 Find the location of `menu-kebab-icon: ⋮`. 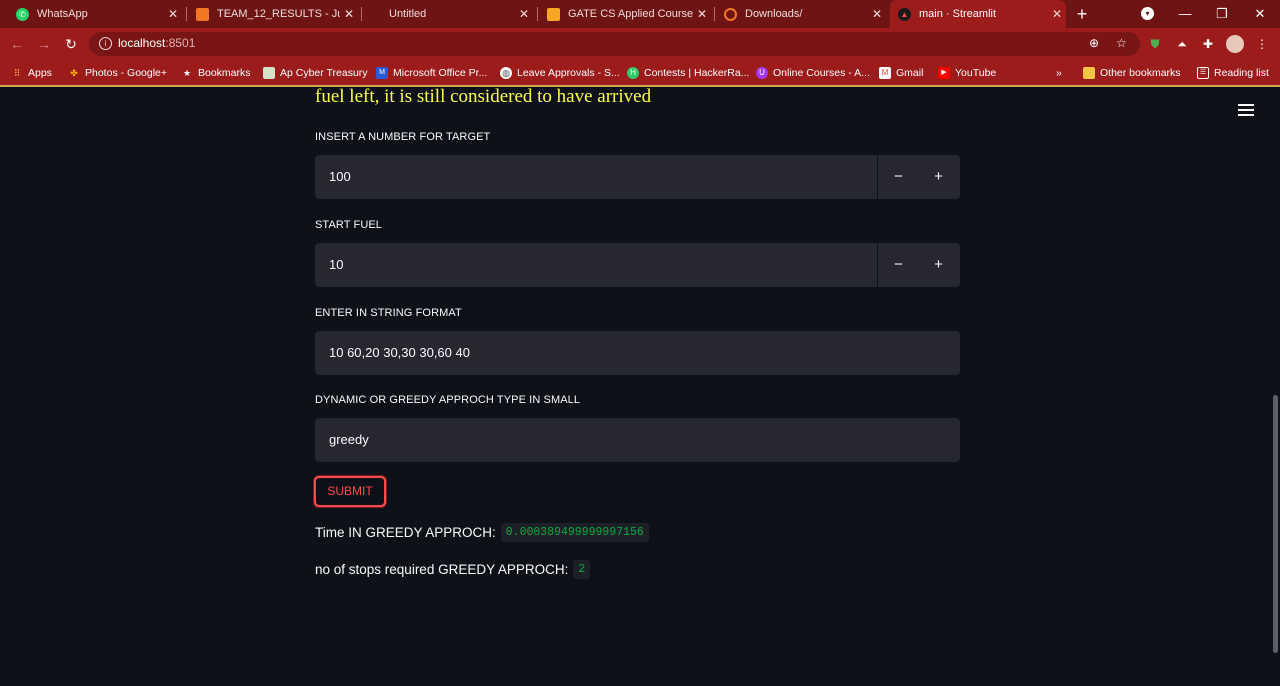

menu-kebab-icon: ⋮ is located at coordinates (1262, 44).